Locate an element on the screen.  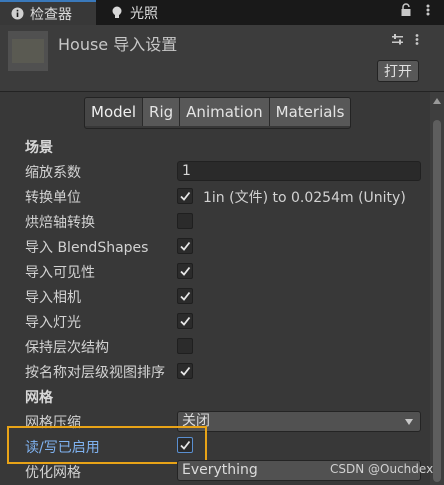
dropdown-arrow-icon is located at coordinates (409, 422).